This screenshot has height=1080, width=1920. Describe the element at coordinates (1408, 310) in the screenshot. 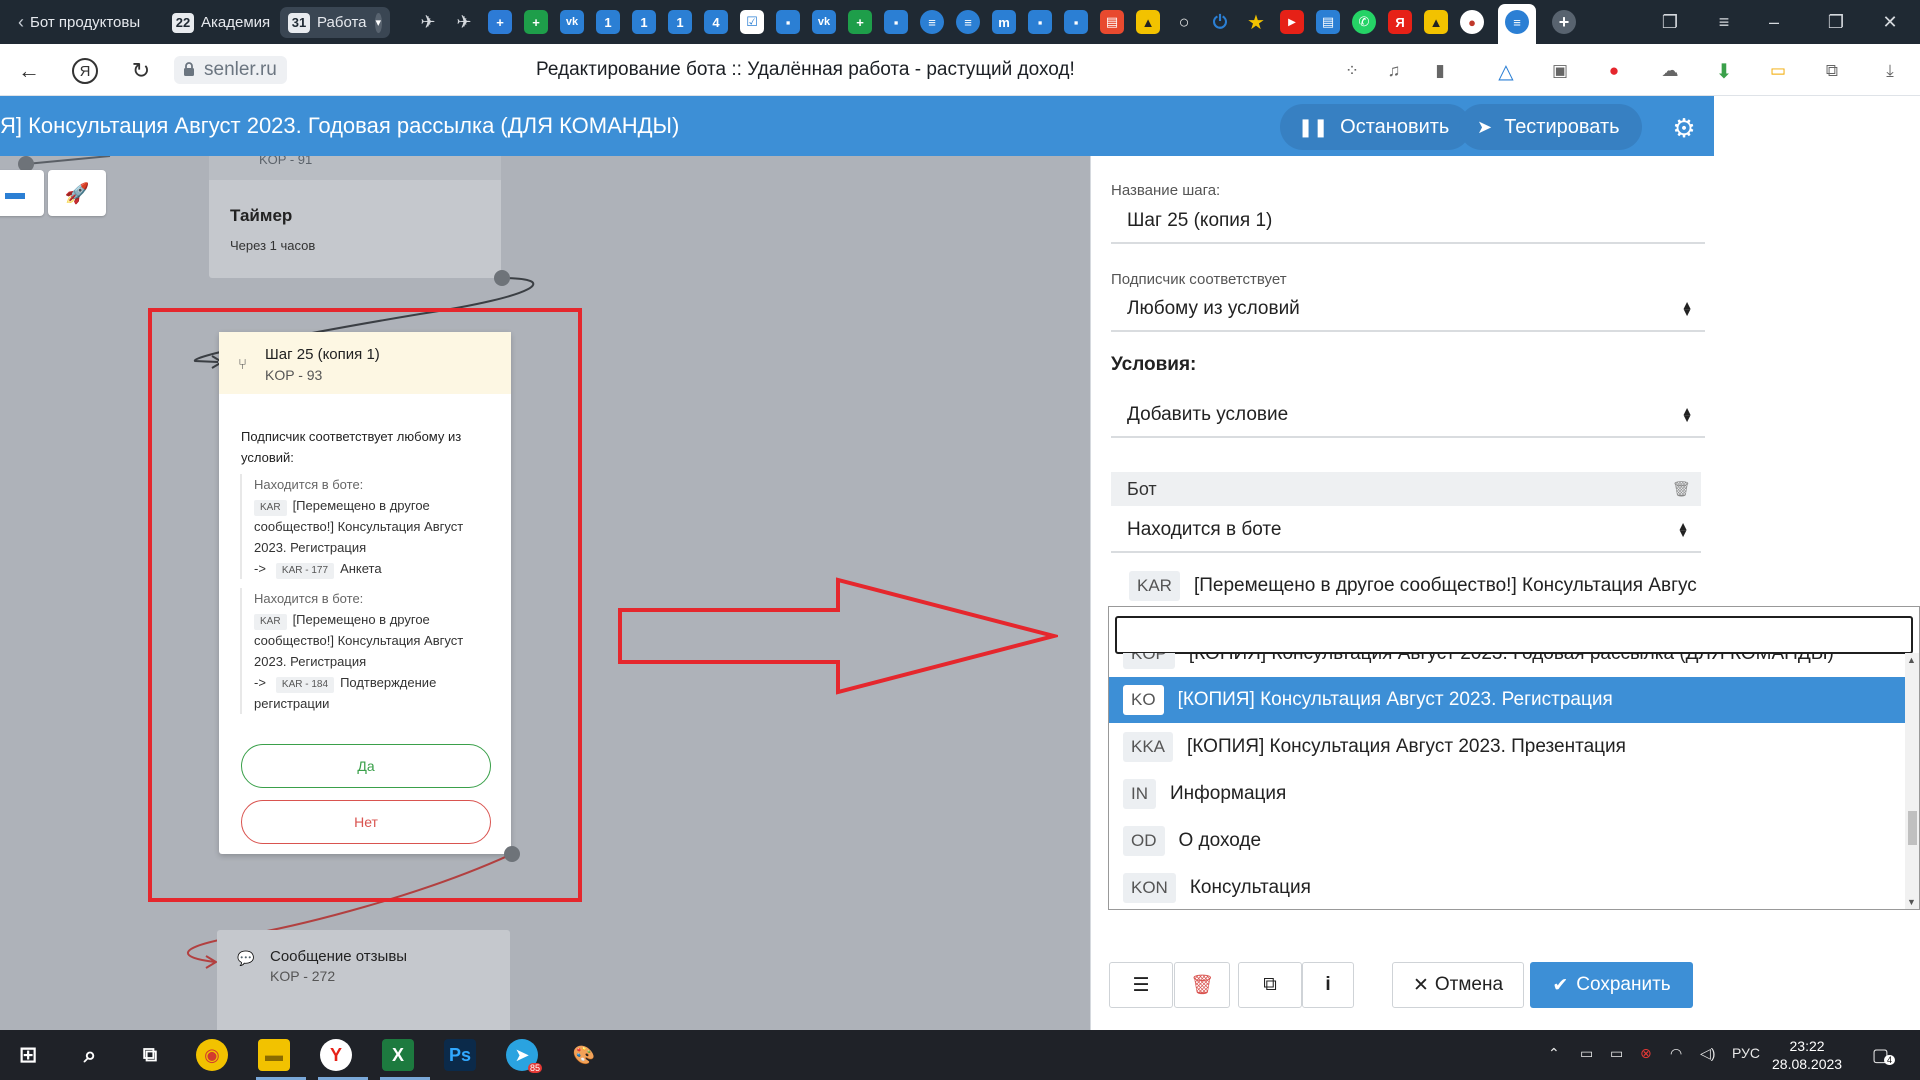

I see `match-select: Любому из условий ▲ ▼` at that location.